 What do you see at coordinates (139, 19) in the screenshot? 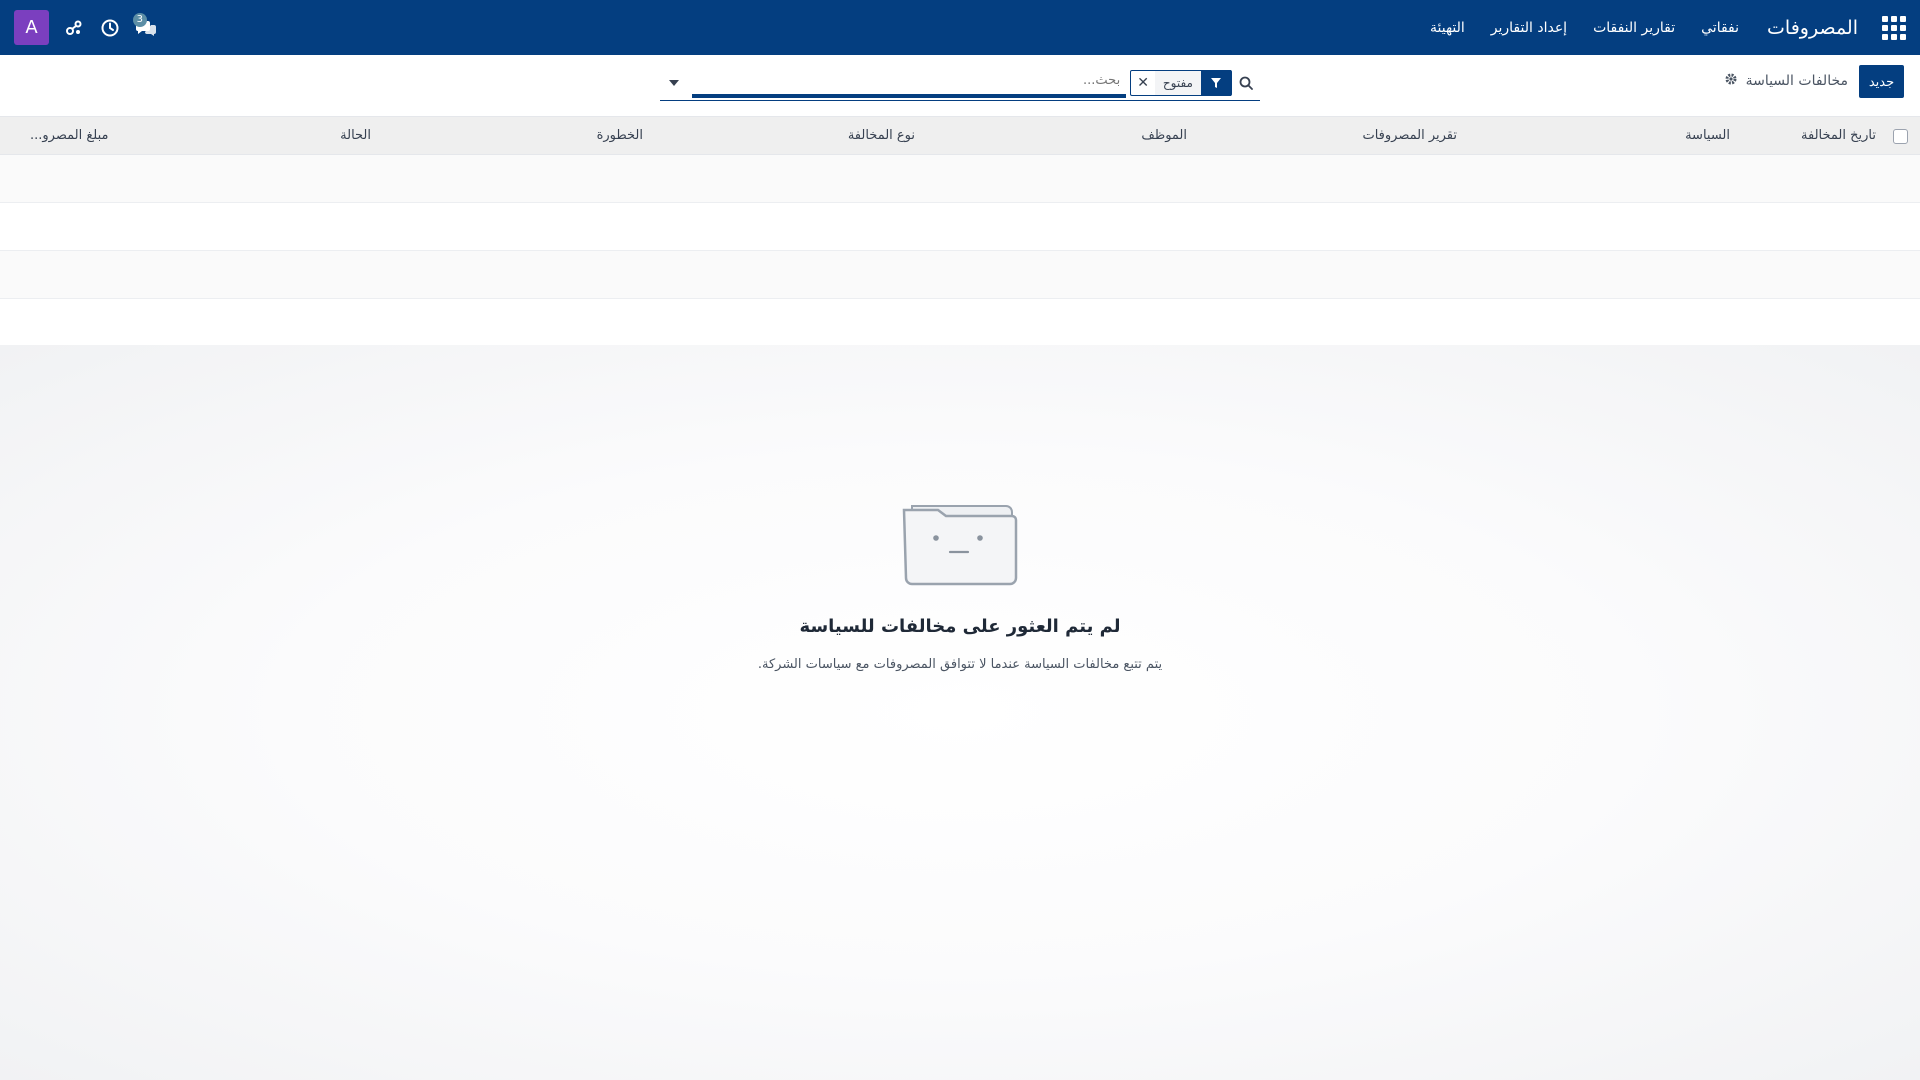
I see `messages-badge: 3` at bounding box center [139, 19].